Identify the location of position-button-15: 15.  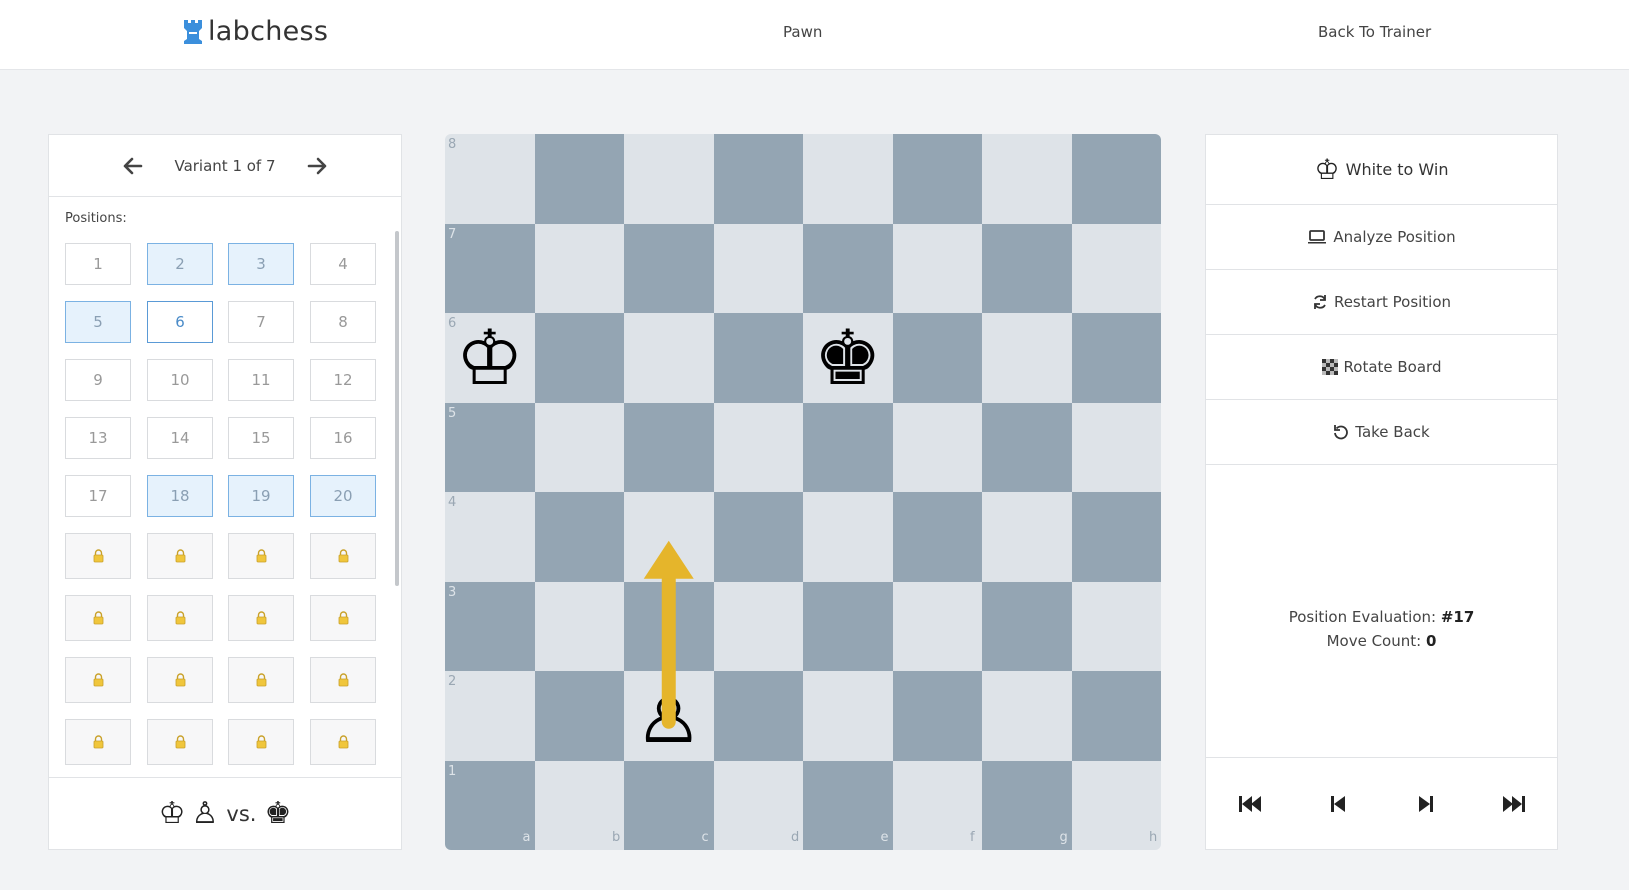
(261, 438).